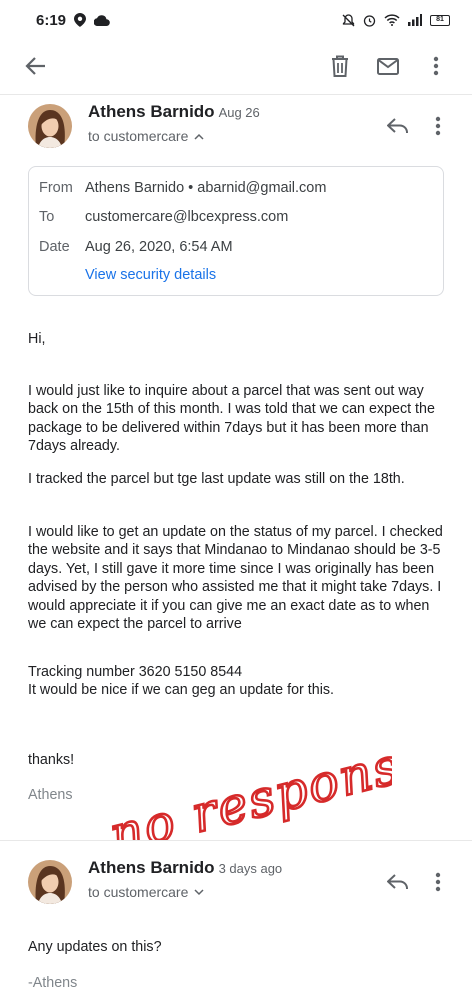  I want to click on delete-button, so click(340, 66).